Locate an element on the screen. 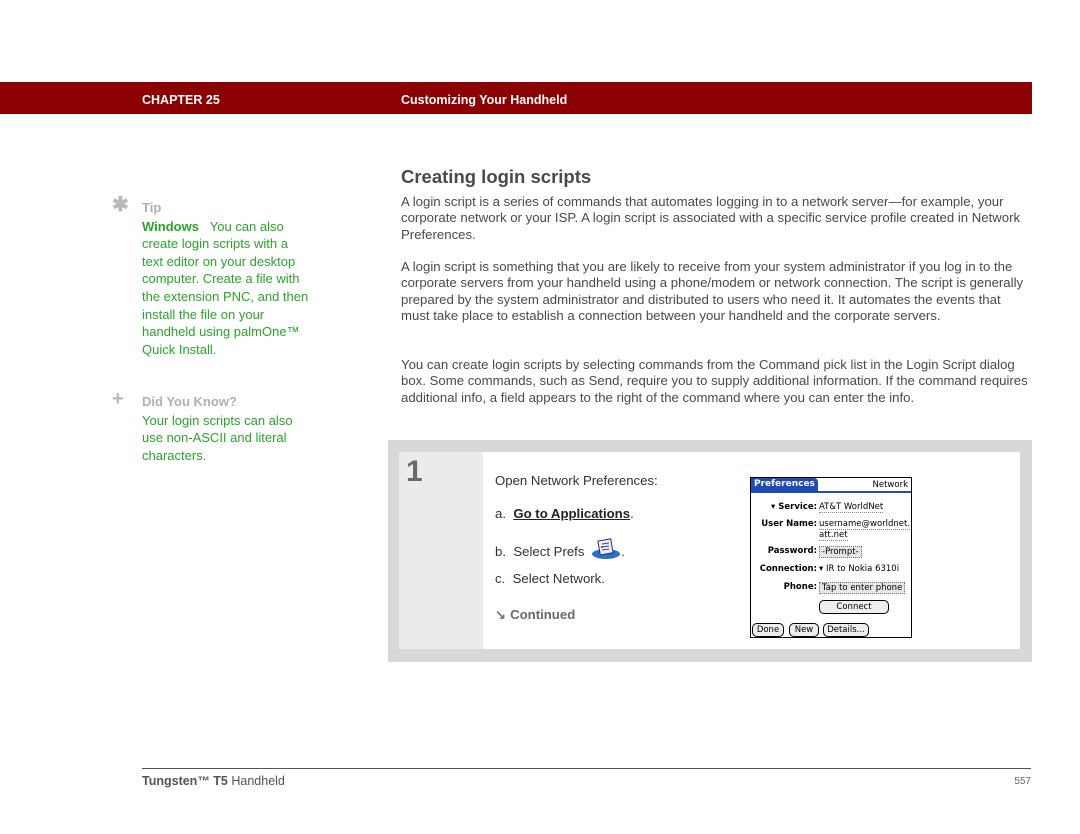  connection-picker: ▾ IR to Nokia 6310i is located at coordinates (859, 569).